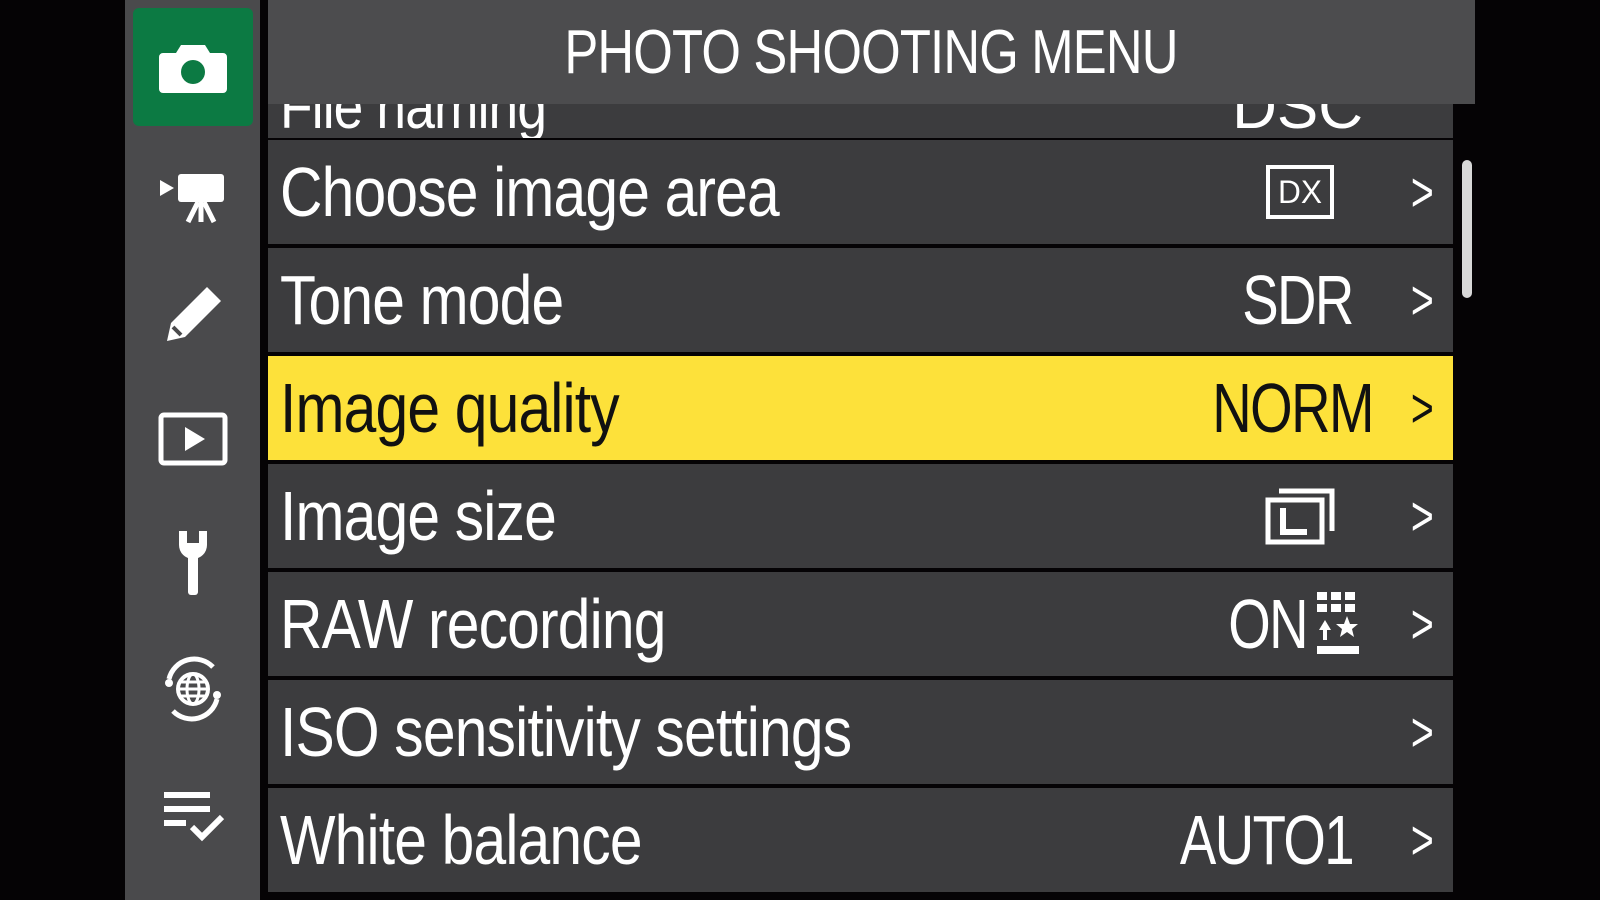 Image resolution: width=1600 pixels, height=900 pixels. What do you see at coordinates (860, 732) in the screenshot?
I see `menu-item-iso-sensitivity-settings: ISO sensitivity settings >` at bounding box center [860, 732].